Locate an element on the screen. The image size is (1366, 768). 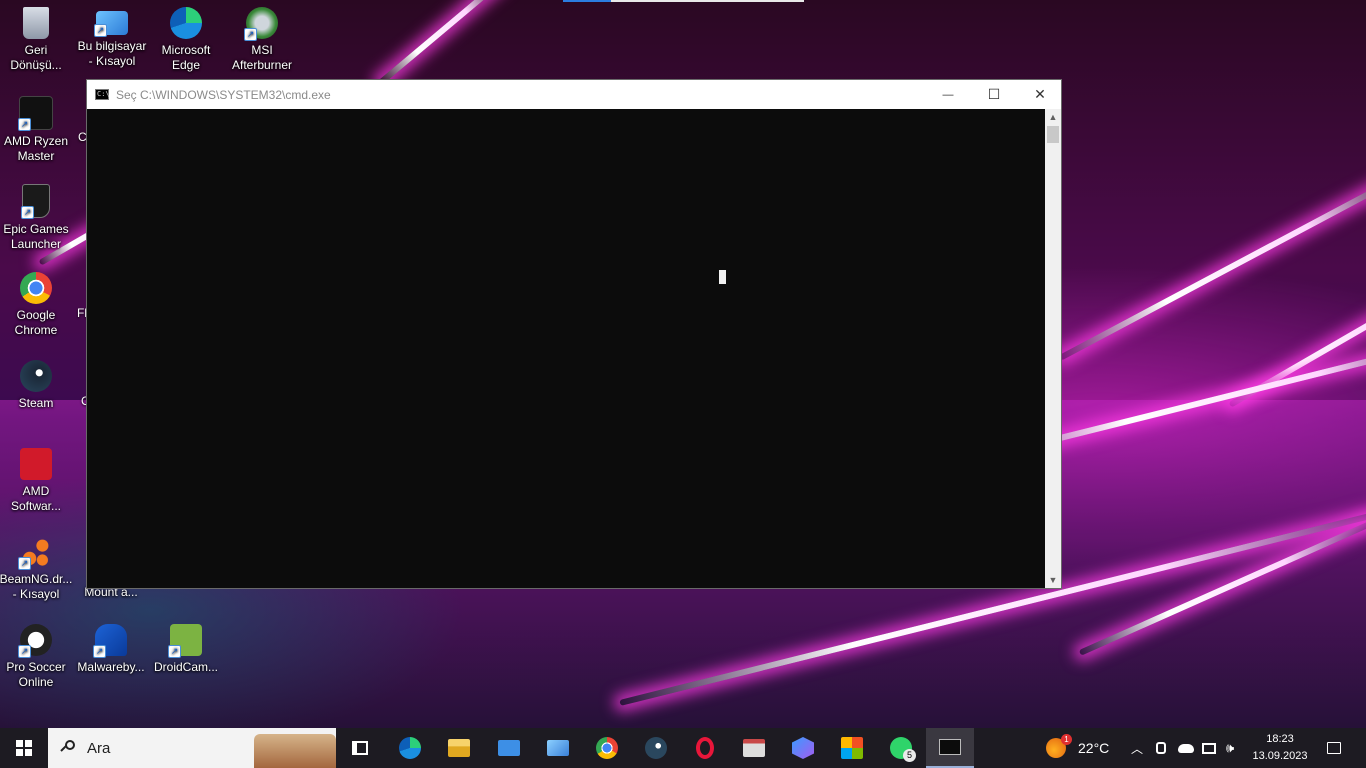
droidcam-icon: ↗ is located at coordinates (185, 641).